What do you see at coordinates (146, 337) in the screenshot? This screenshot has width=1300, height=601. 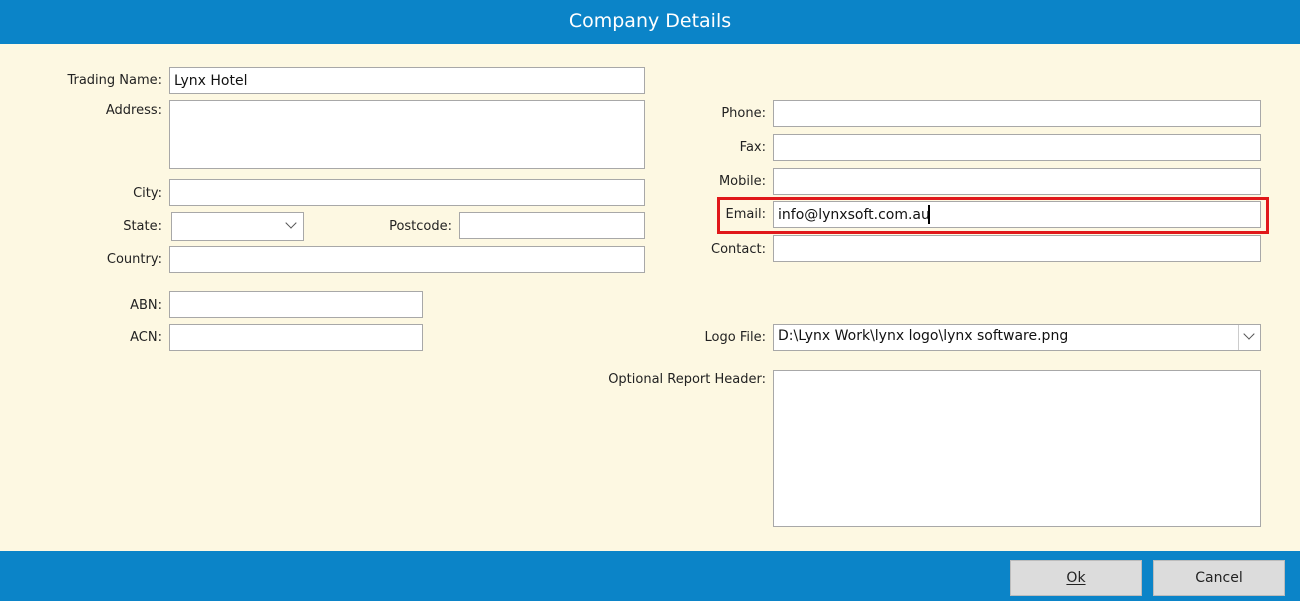 I see `acn-label: ACN:` at bounding box center [146, 337].